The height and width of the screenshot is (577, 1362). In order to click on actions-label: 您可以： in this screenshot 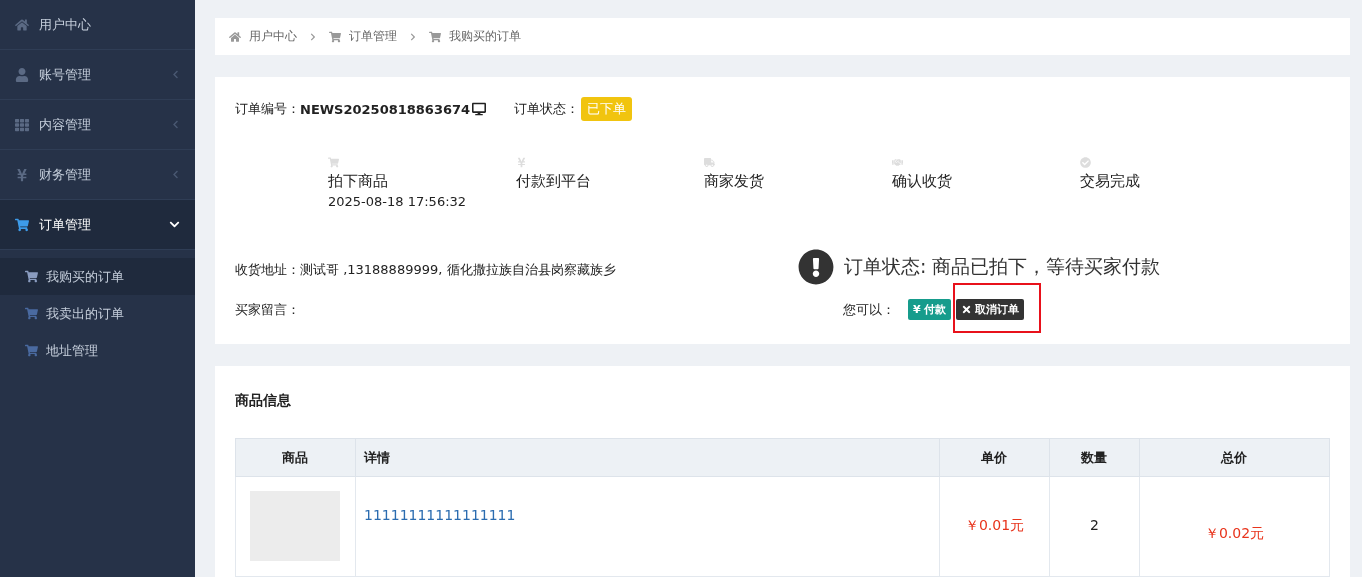, I will do `click(869, 309)`.